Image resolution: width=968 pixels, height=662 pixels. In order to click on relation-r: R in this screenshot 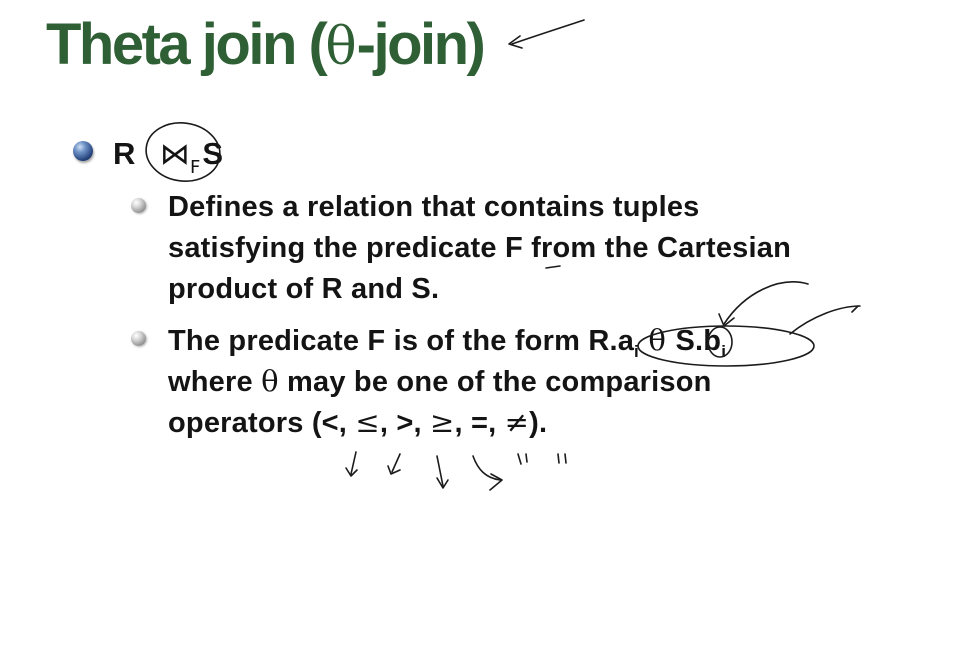, I will do `click(124, 153)`.